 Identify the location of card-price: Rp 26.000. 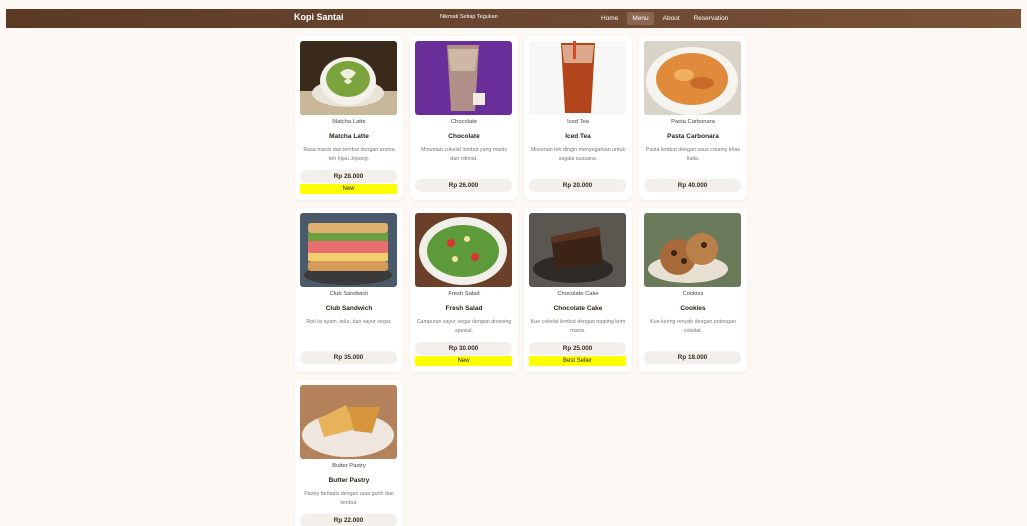
(463, 185).